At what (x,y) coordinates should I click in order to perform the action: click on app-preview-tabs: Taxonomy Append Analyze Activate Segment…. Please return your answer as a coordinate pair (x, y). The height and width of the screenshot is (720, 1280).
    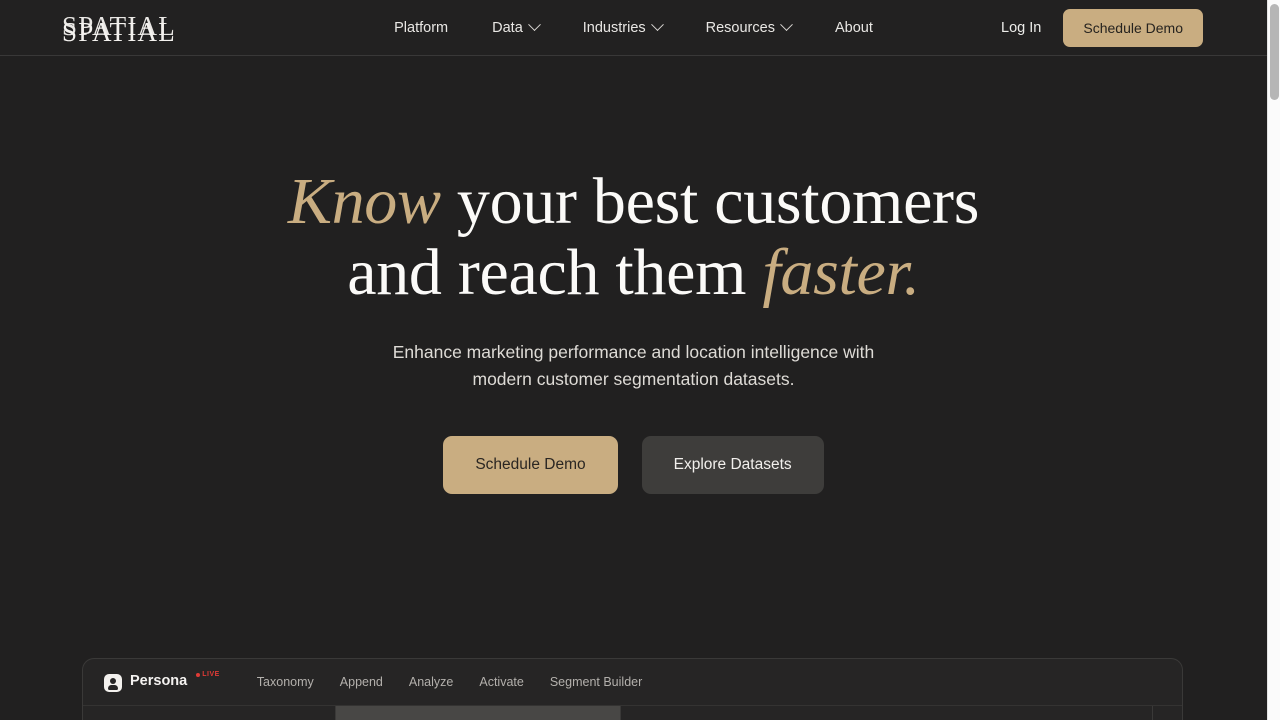
    Looking at the image, I should click on (449, 682).